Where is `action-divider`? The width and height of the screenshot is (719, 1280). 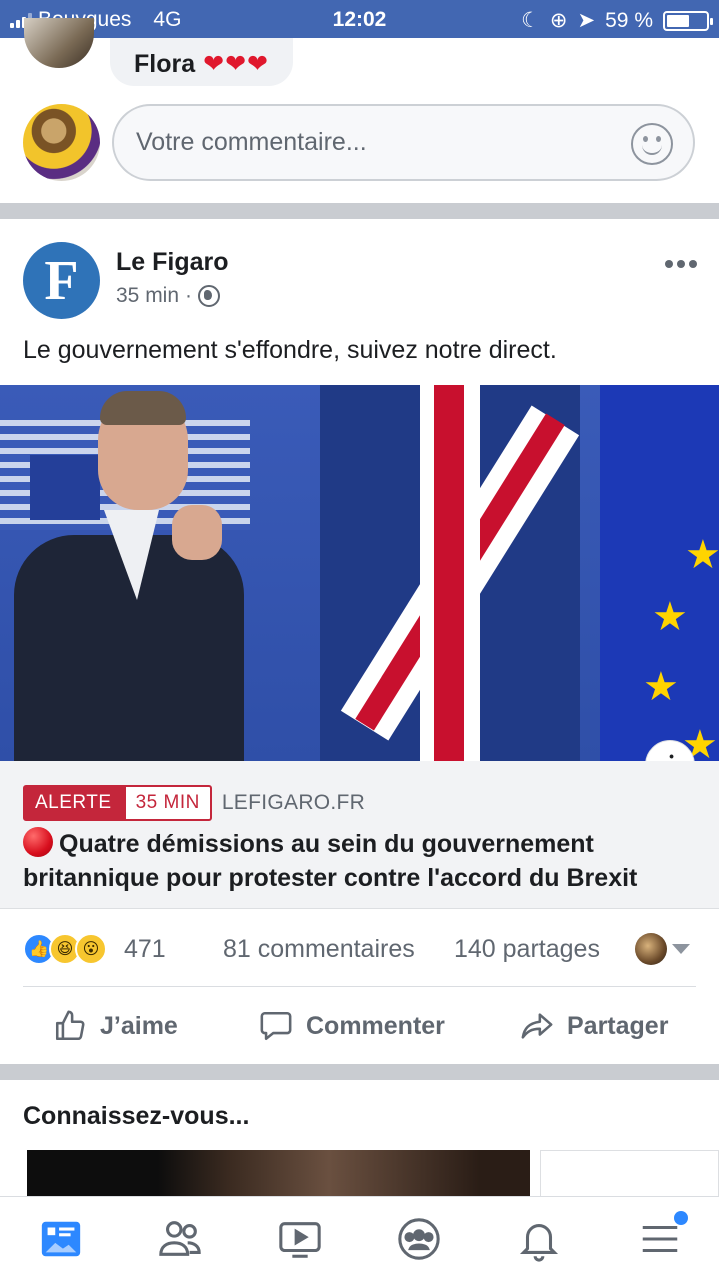
action-divider is located at coordinates (359, 986).